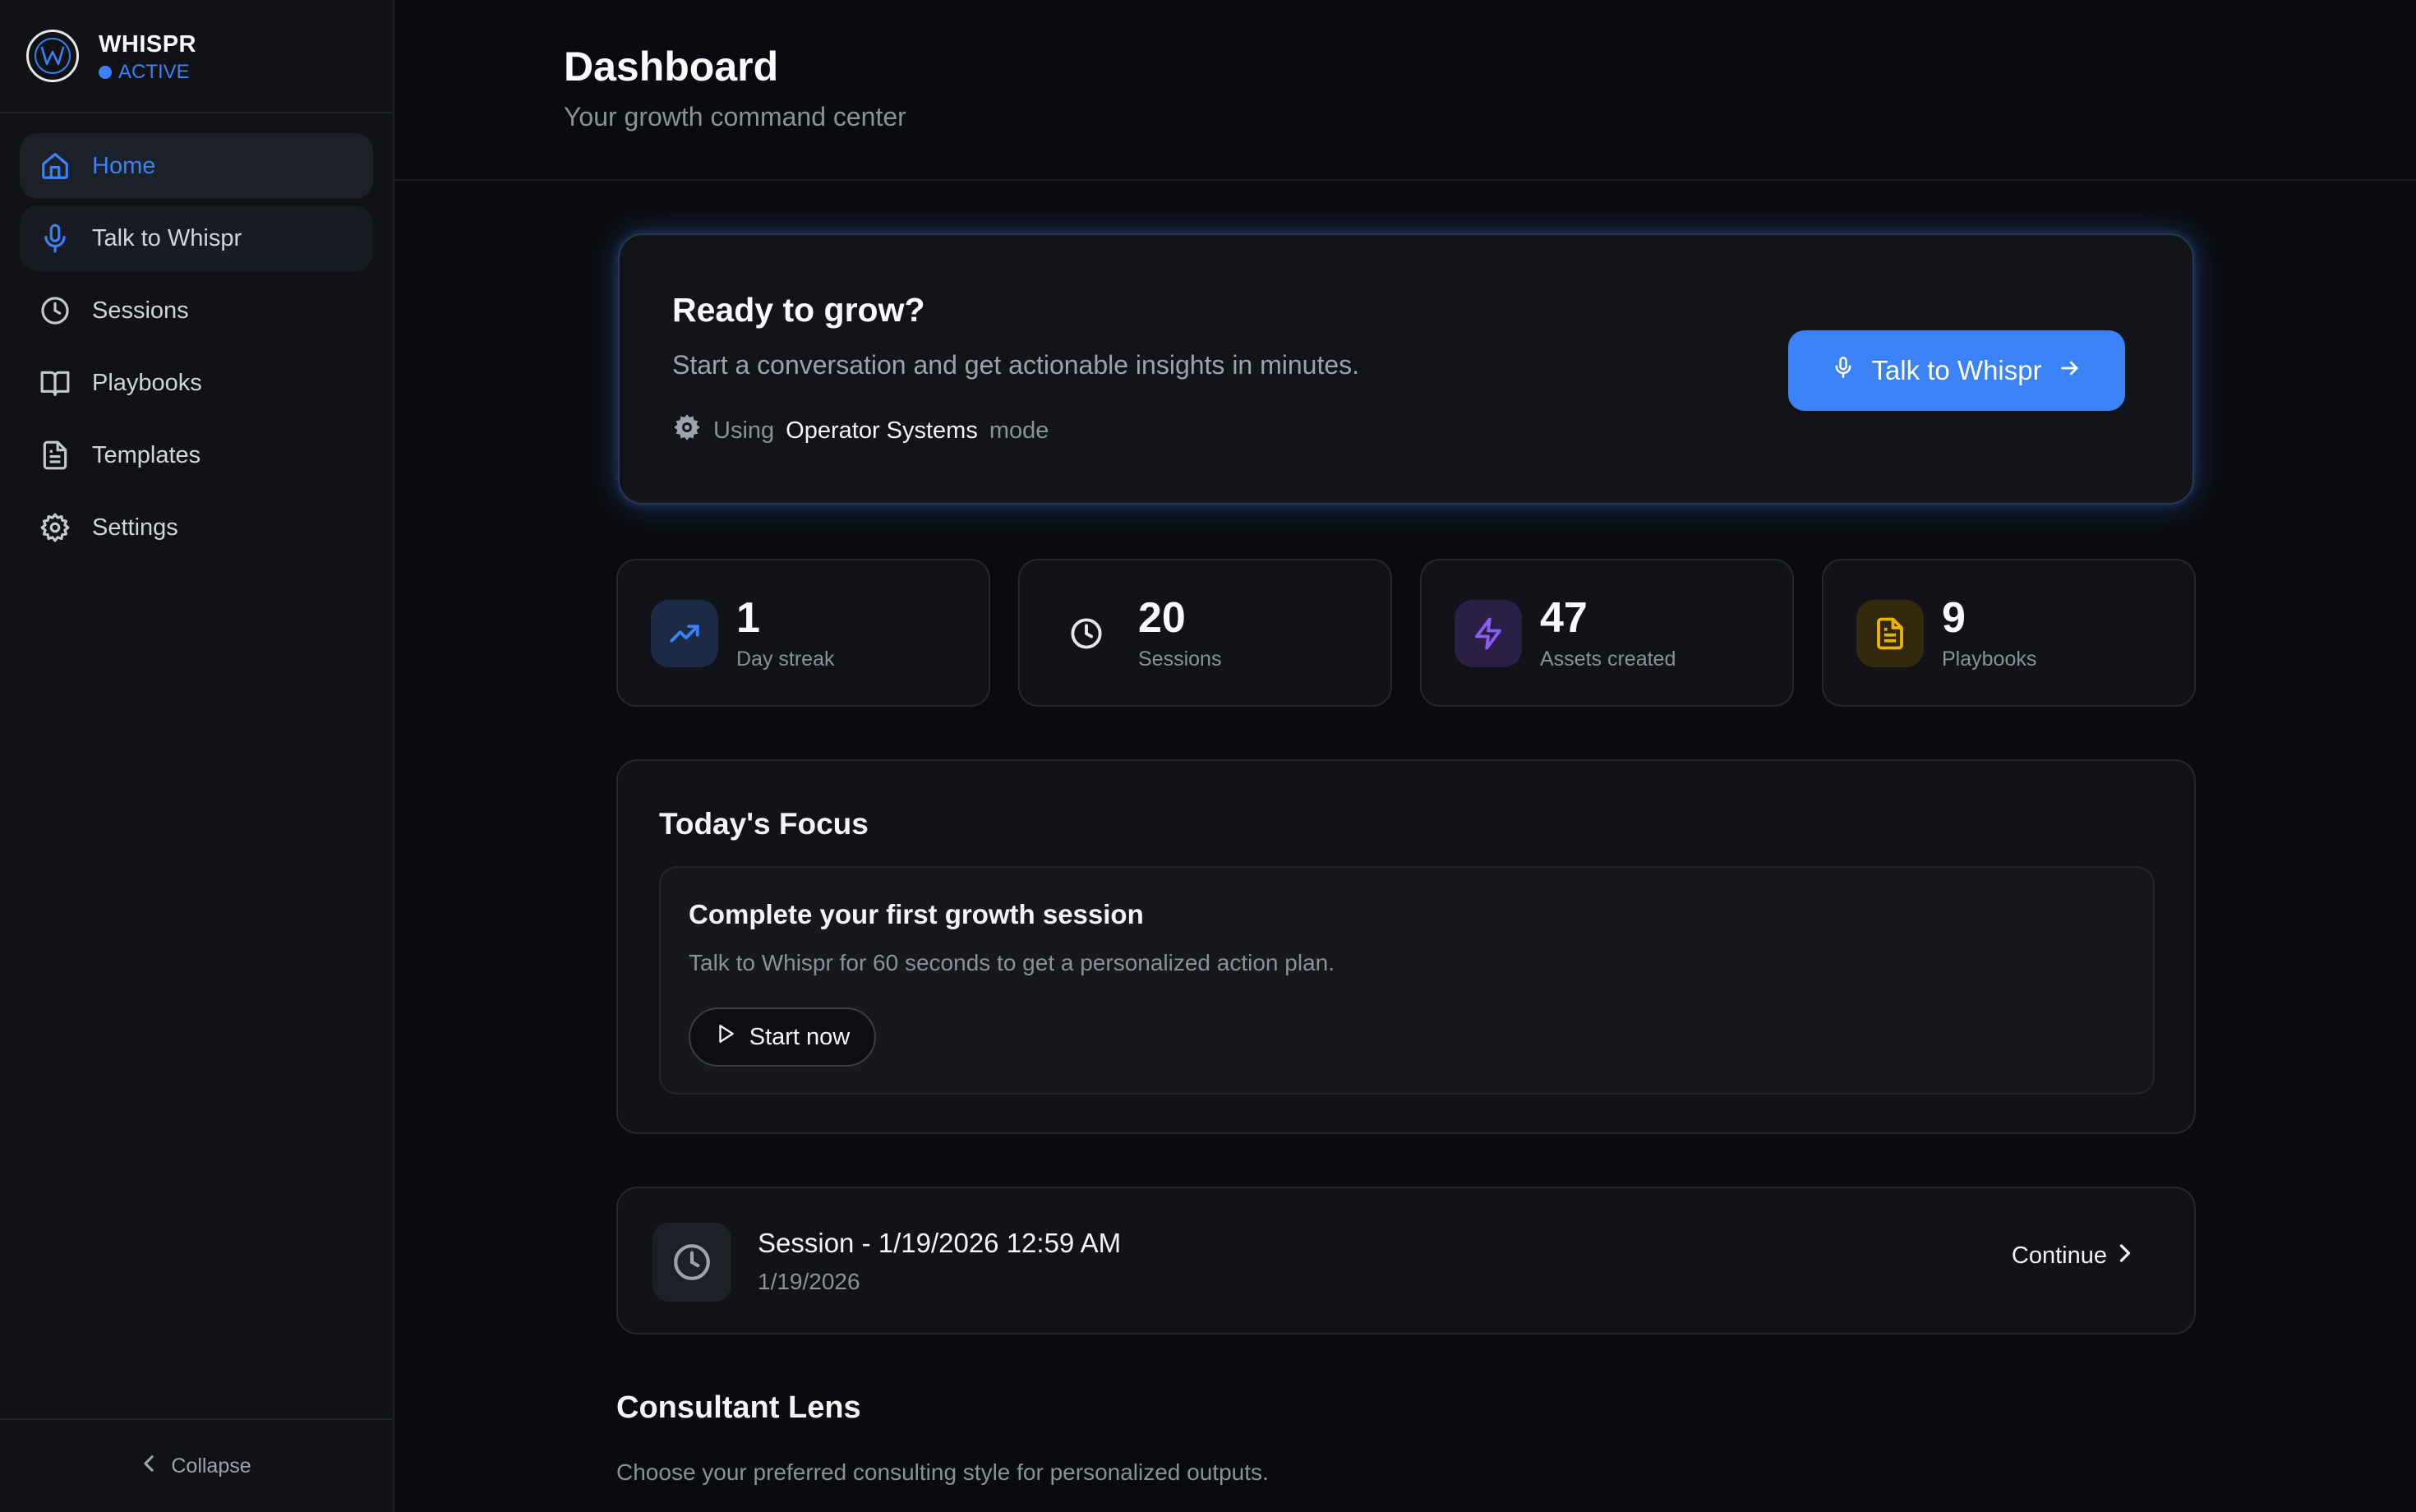 This screenshot has width=2416, height=1512. What do you see at coordinates (105, 72) in the screenshot?
I see `status-dot-icon` at bounding box center [105, 72].